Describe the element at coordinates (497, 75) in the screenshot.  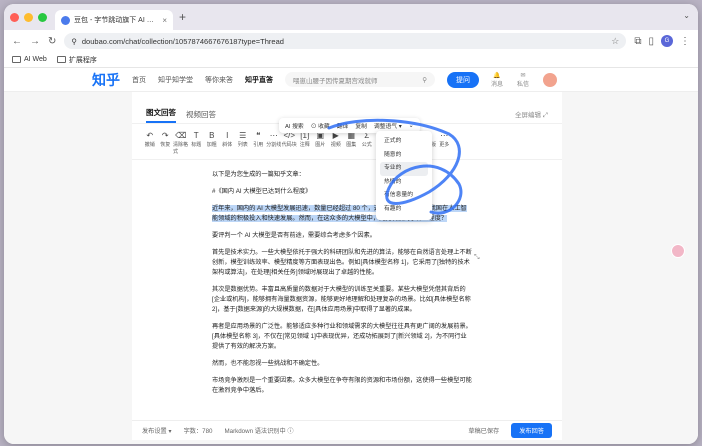
I see `bell-icon: 🔔` at that location.